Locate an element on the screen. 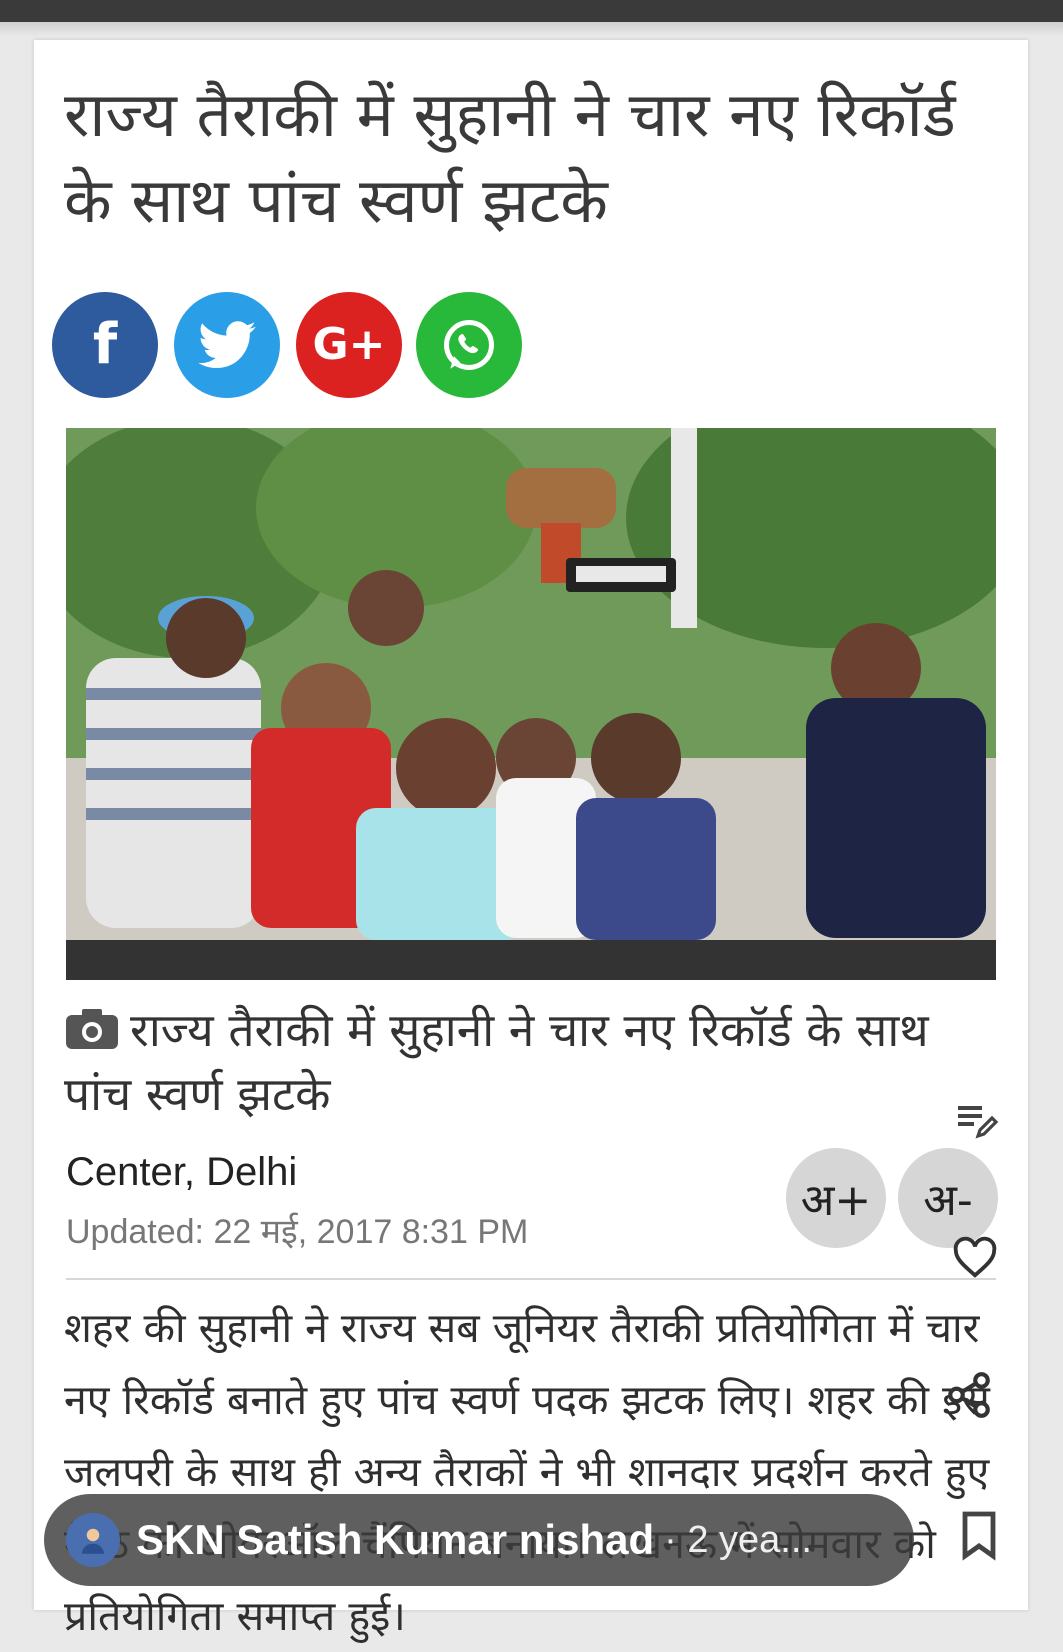 The image size is (1063, 1652). googleplus-share-button: G+ is located at coordinates (349, 345).